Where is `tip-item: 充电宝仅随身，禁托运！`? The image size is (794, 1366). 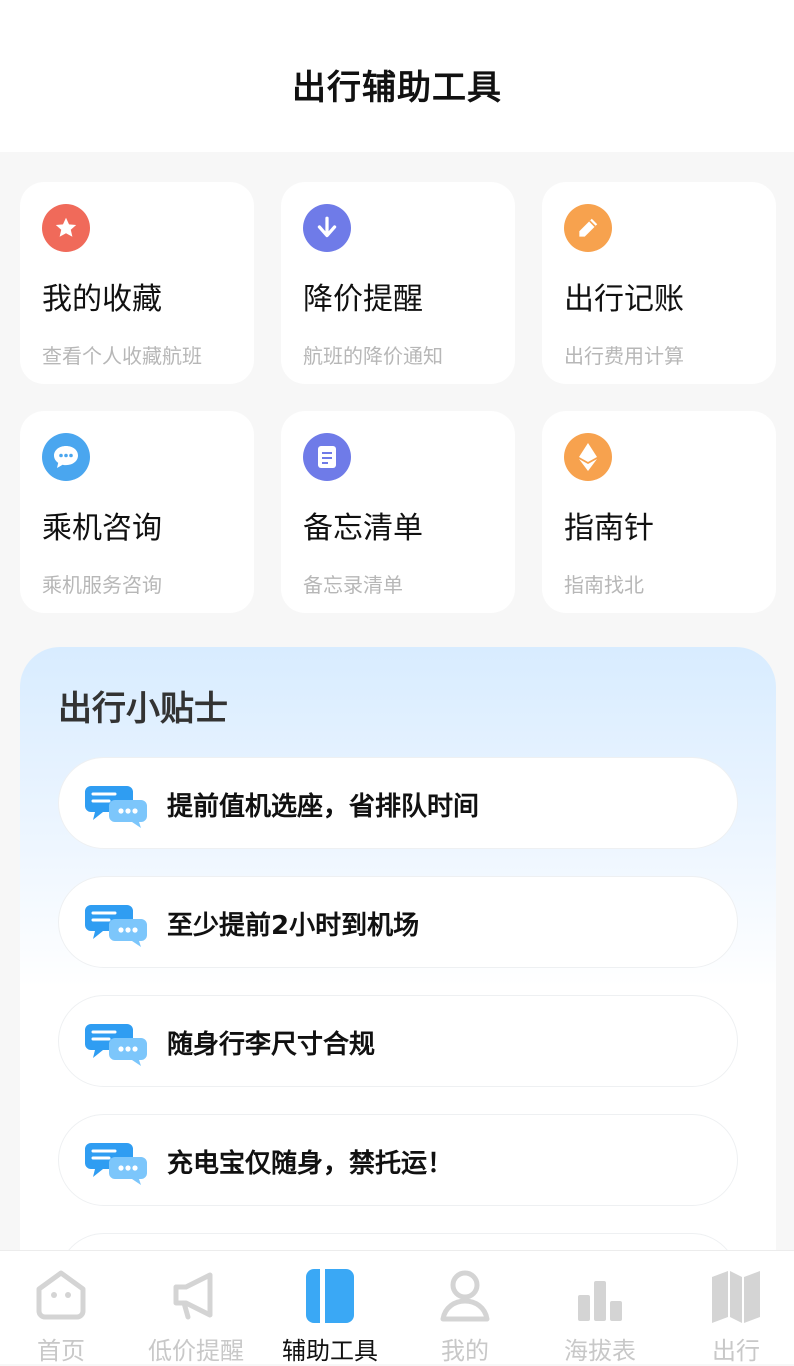
tip-item: 充电宝仅随身，禁托运！ is located at coordinates (398, 1160).